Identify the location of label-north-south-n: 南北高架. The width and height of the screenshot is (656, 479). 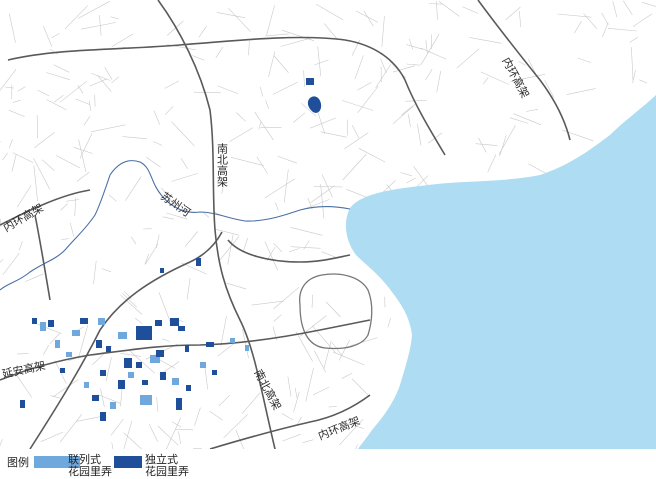
(222, 165).